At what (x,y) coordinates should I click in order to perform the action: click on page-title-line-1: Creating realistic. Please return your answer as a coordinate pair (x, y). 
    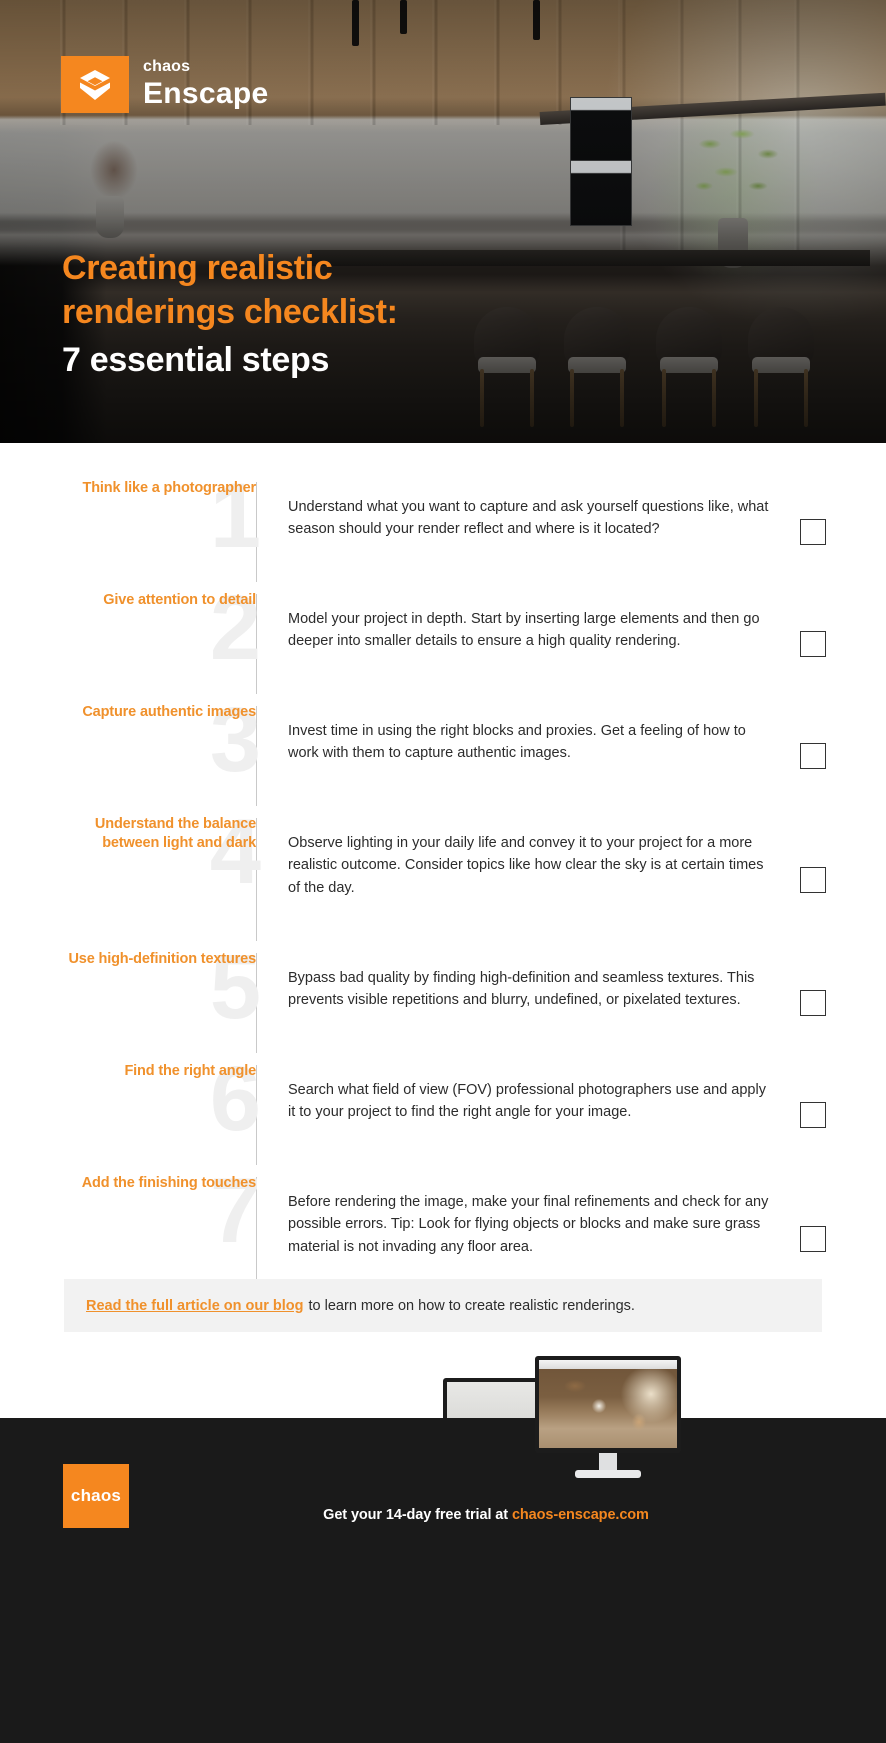
    Looking at the image, I should click on (197, 268).